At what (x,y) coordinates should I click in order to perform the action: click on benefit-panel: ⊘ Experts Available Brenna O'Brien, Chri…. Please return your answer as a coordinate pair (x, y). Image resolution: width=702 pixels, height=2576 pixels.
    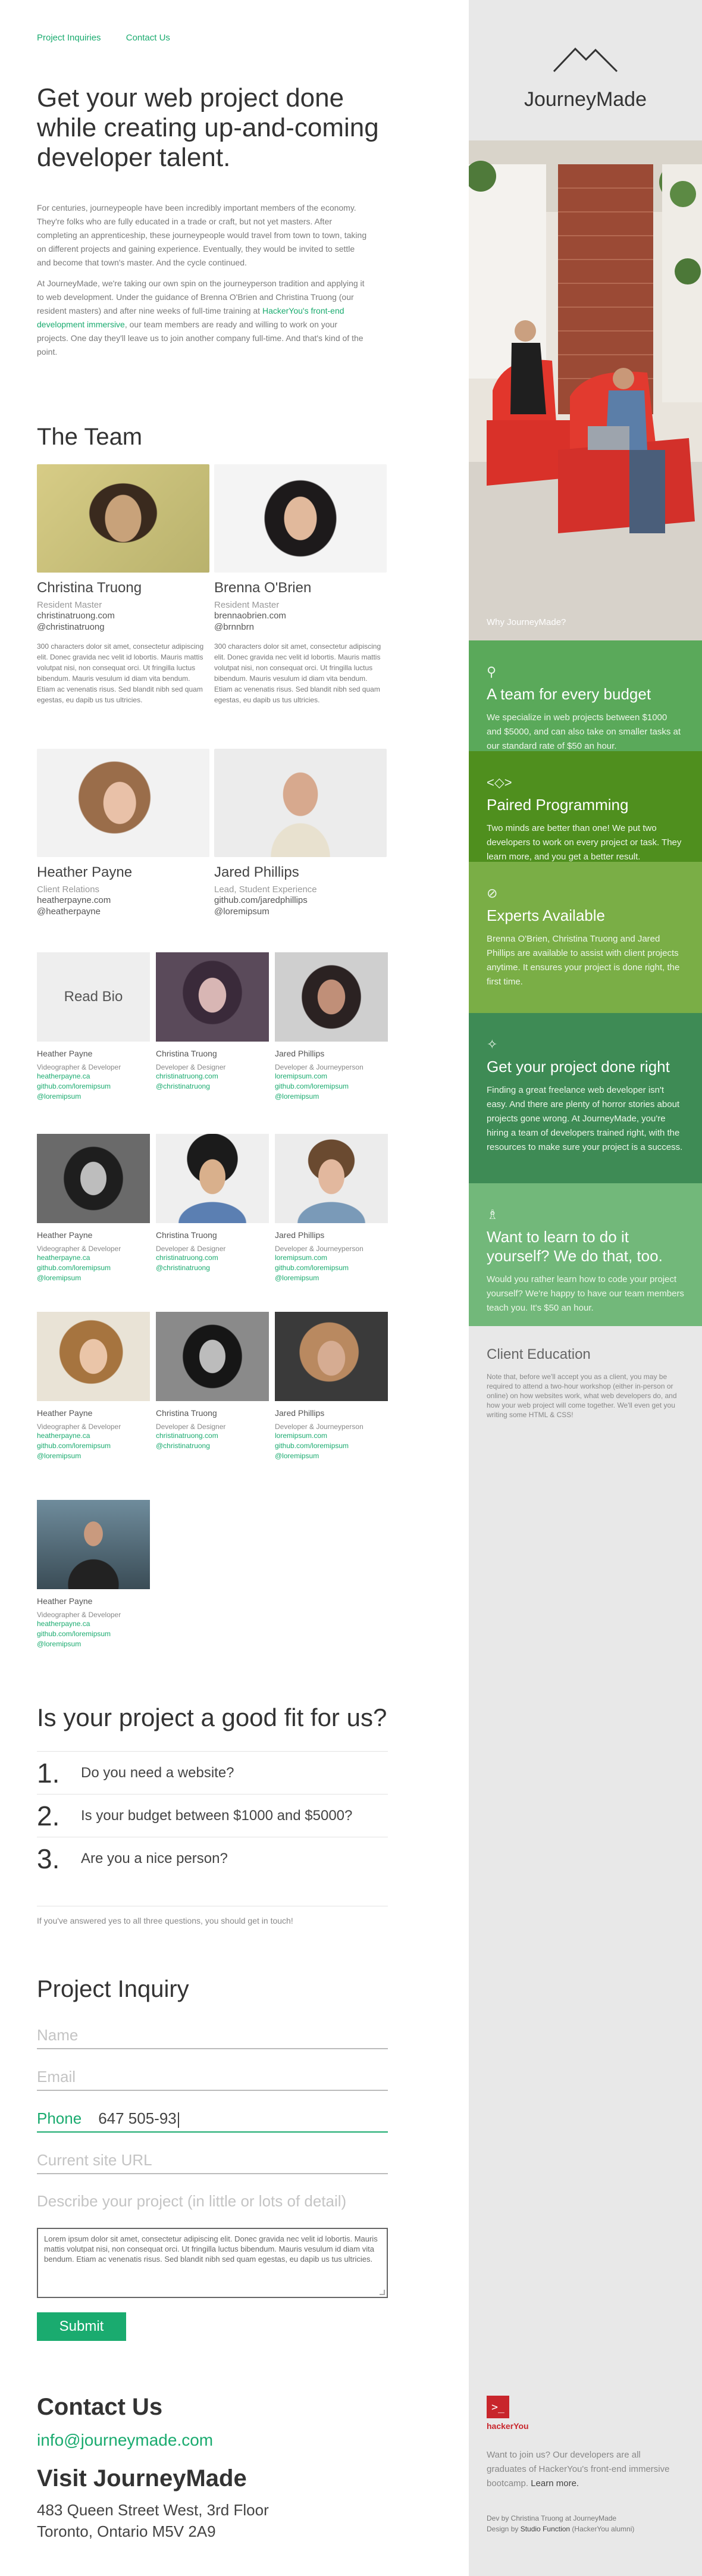
    Looking at the image, I should click on (585, 937).